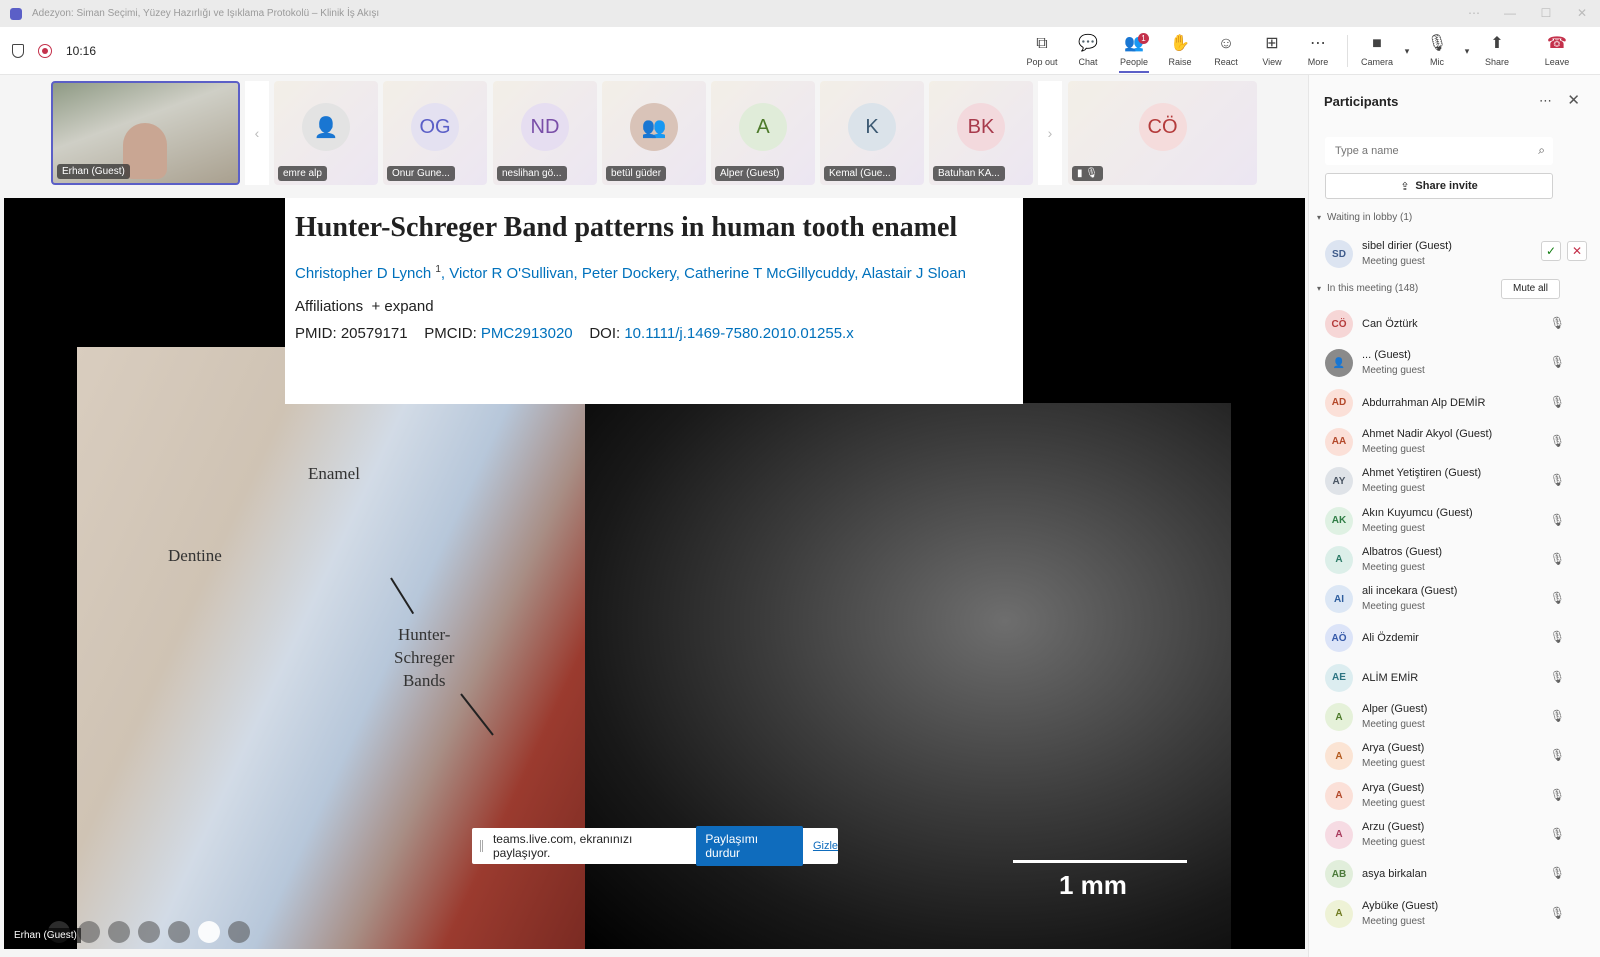  I want to click on mic-button: 🎙 Mic, so click(1437, 51).